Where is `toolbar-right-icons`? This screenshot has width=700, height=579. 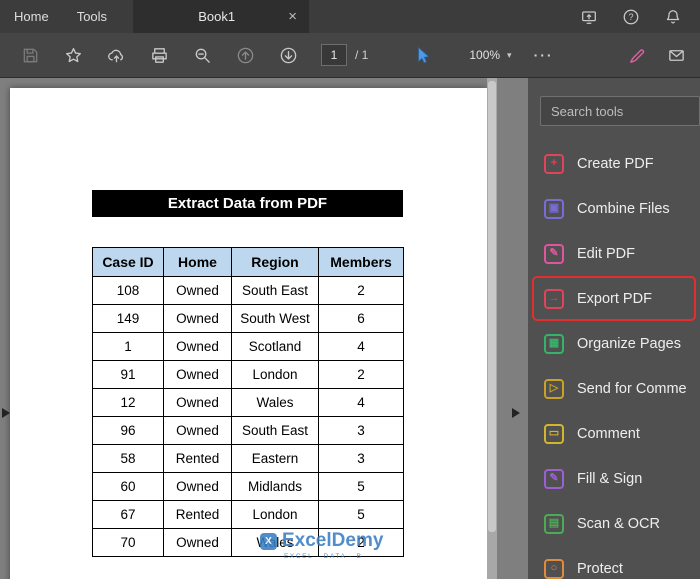 toolbar-right-icons is located at coordinates (657, 55).